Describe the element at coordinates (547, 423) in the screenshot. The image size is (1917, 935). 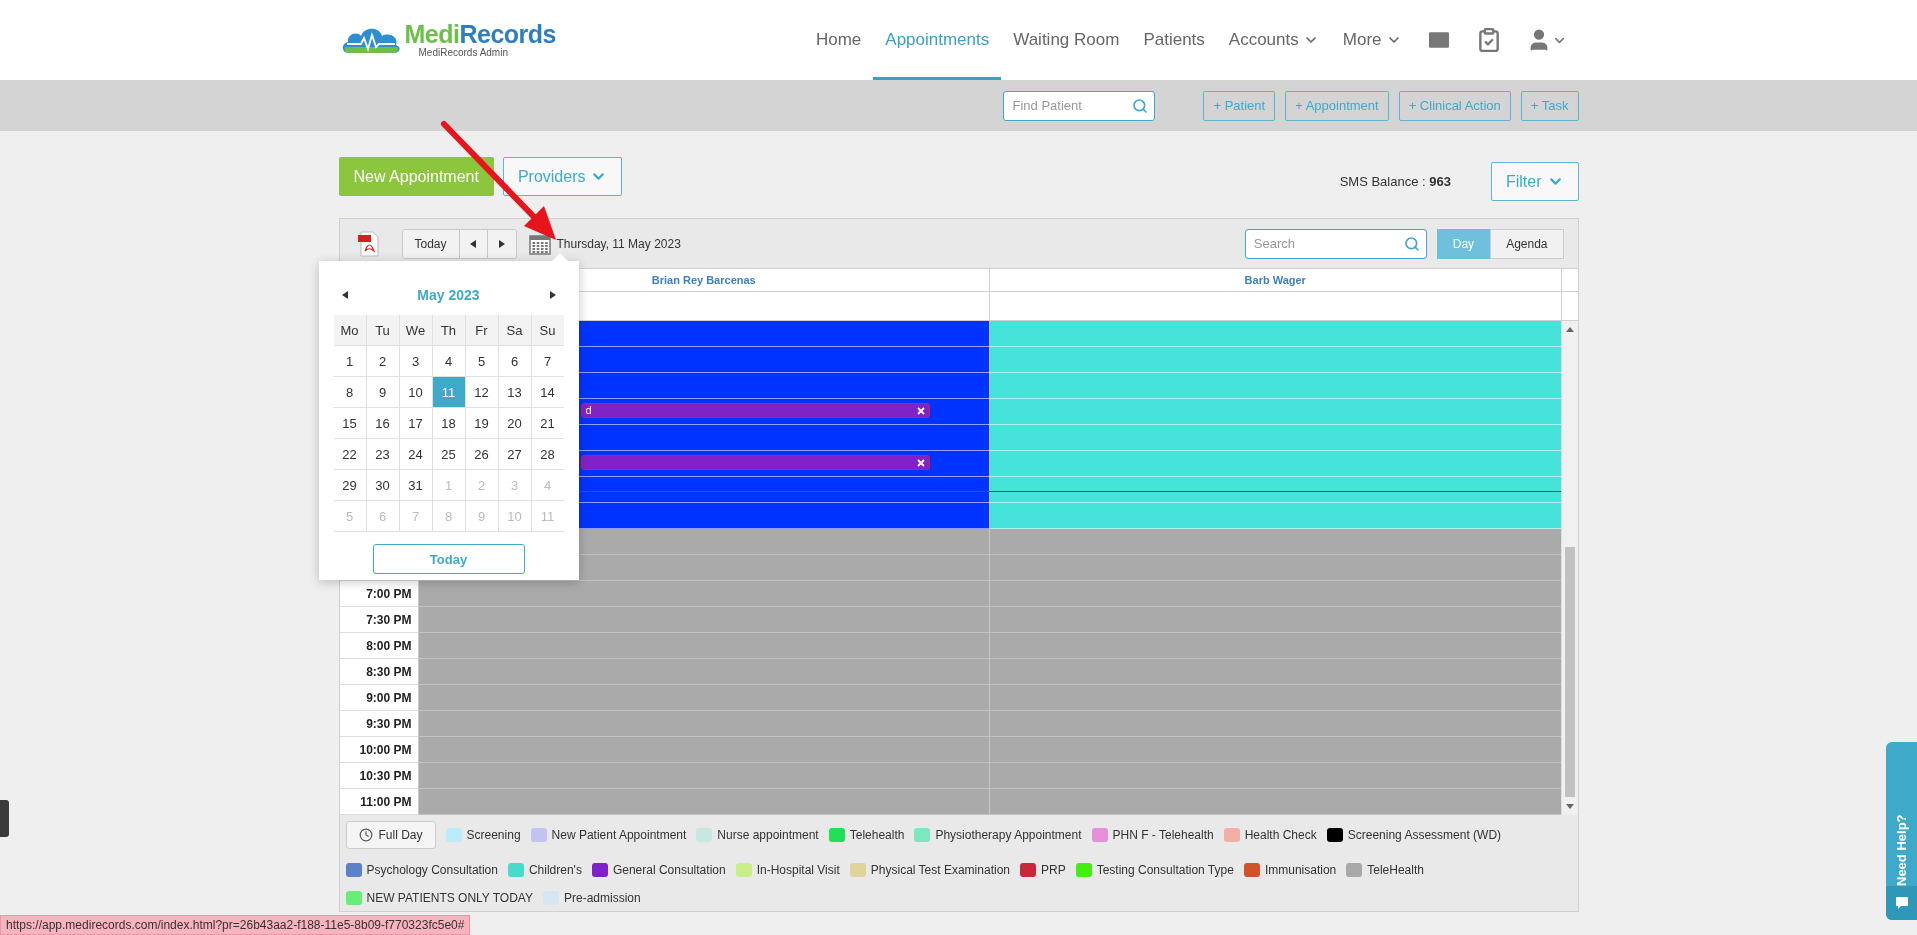
I see `day-cell: 21` at that location.